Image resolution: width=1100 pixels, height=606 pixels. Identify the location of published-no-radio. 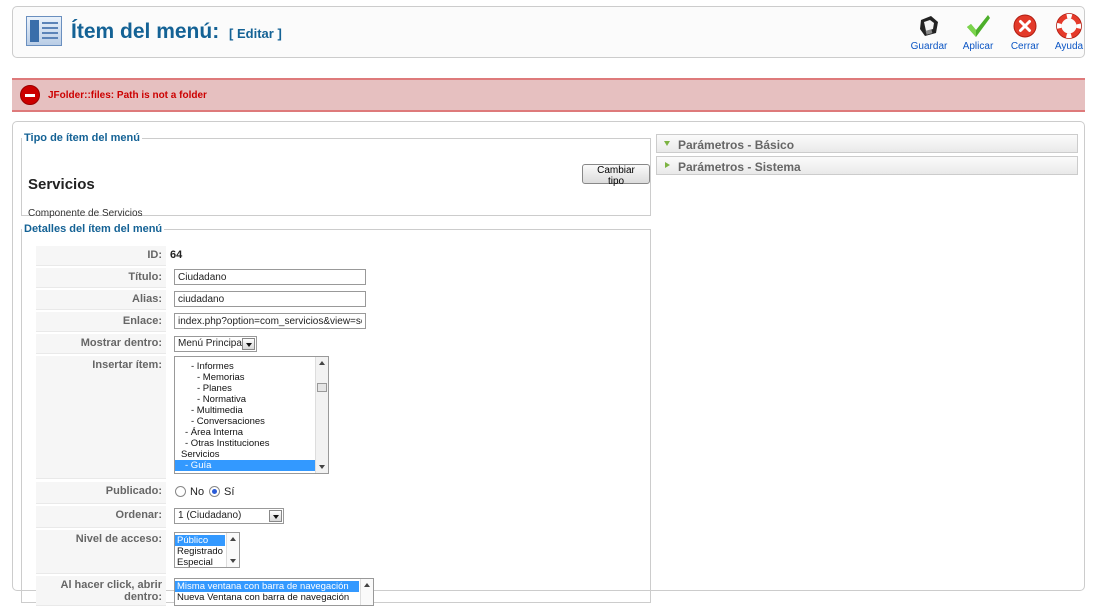
(180, 491).